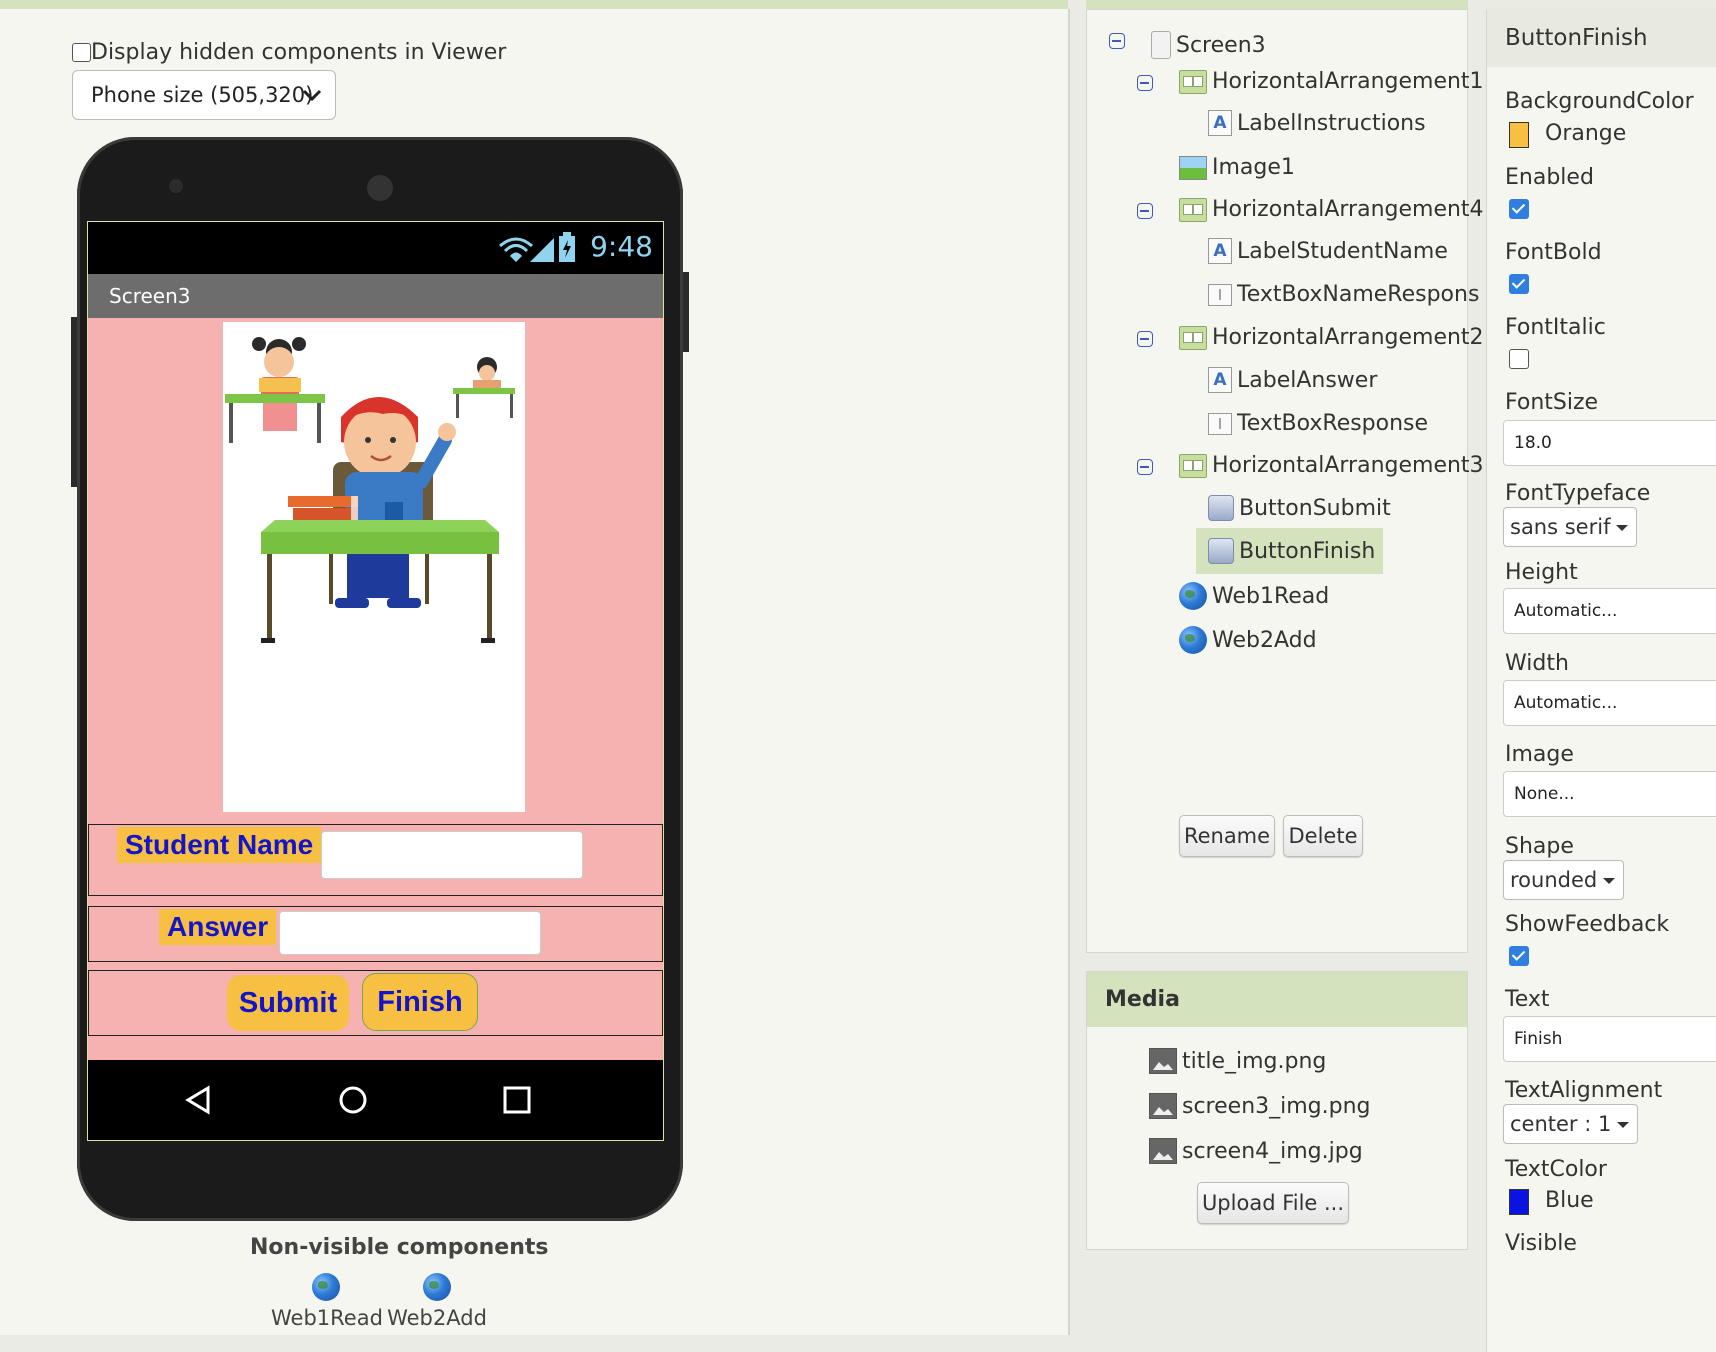 The width and height of the screenshot is (1716, 1352). What do you see at coordinates (1569, 1200) in the screenshot?
I see `text-color-value: Blue` at bounding box center [1569, 1200].